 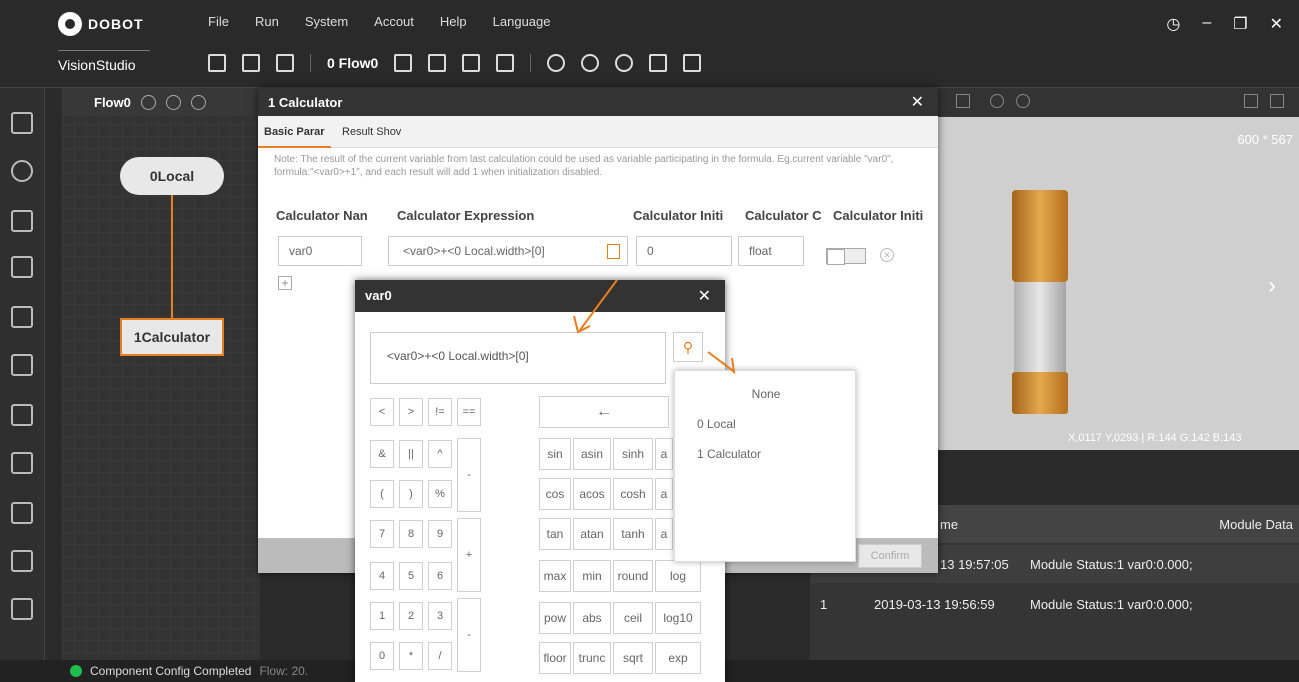 I want to click on if-icon, so click(x=22, y=561).